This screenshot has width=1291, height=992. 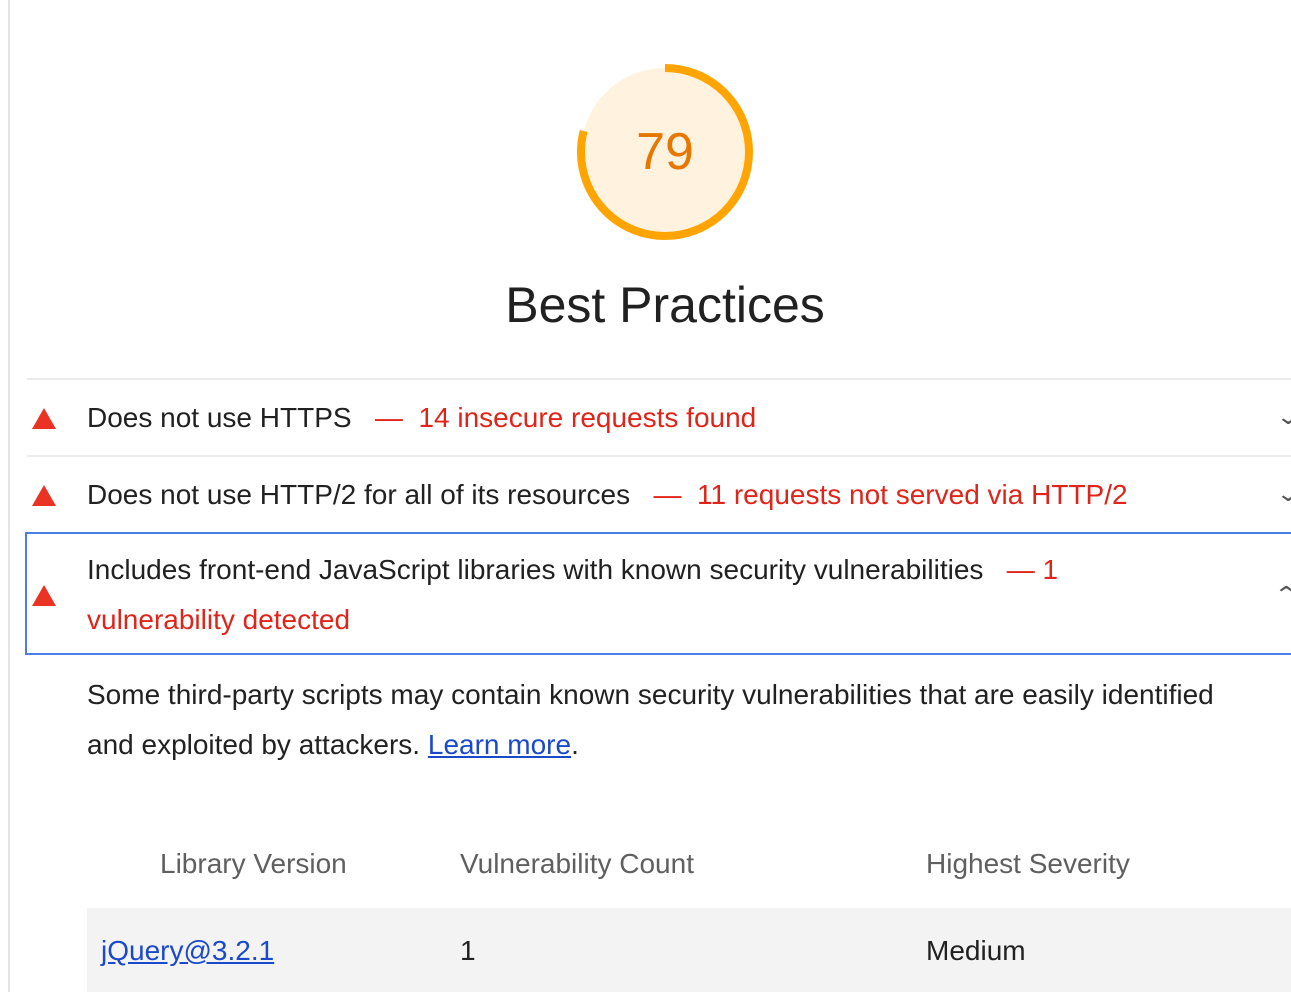 What do you see at coordinates (468, 950) in the screenshot?
I see `vulnerability-count-cell: 1` at bounding box center [468, 950].